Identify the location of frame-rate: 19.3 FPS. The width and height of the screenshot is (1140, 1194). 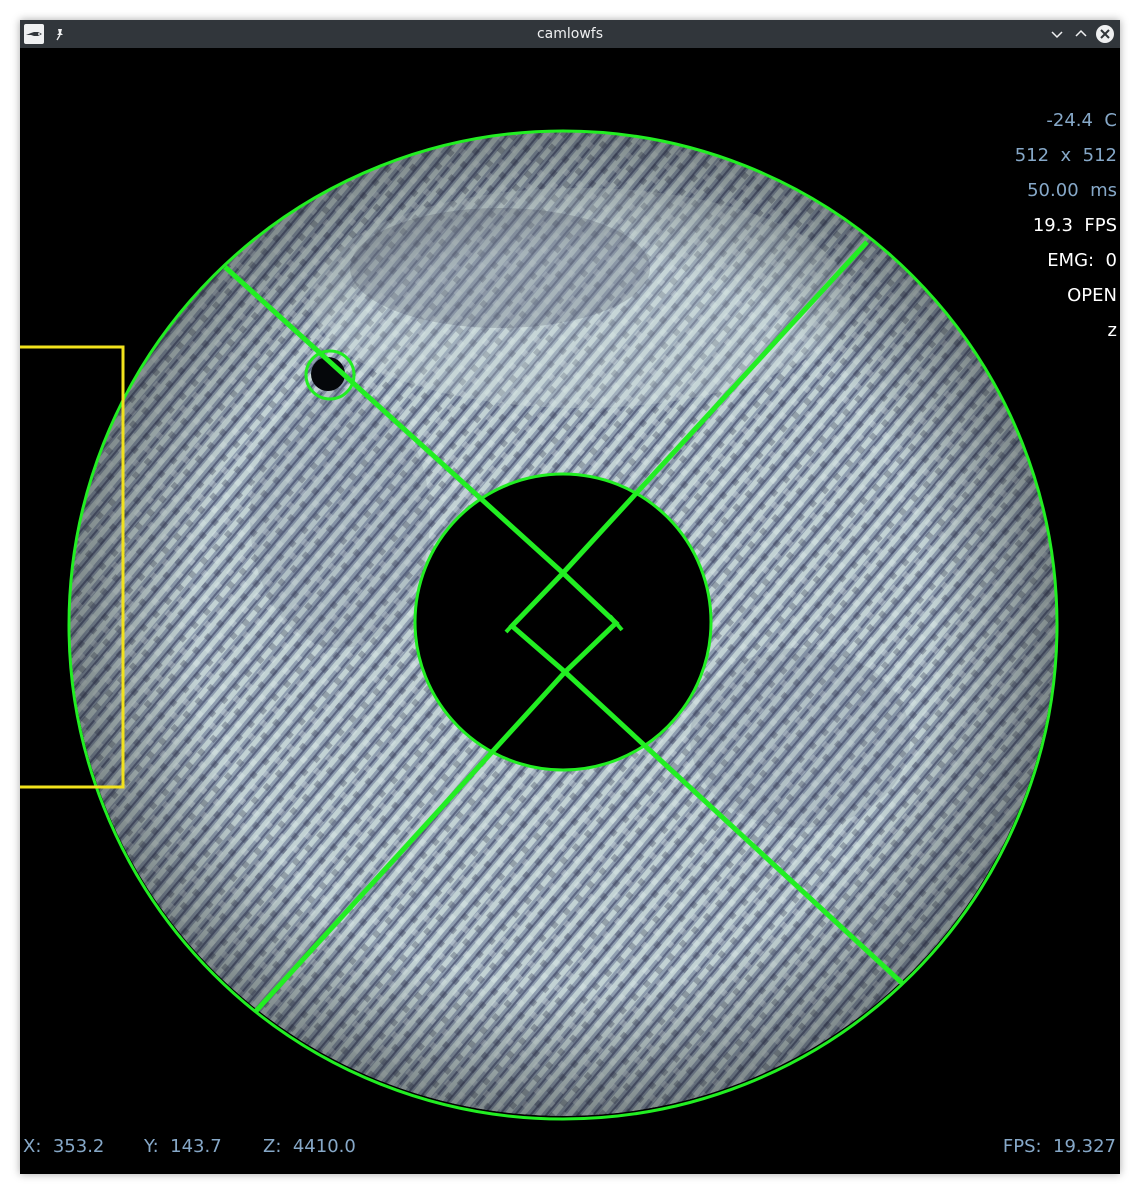
(1074, 225).